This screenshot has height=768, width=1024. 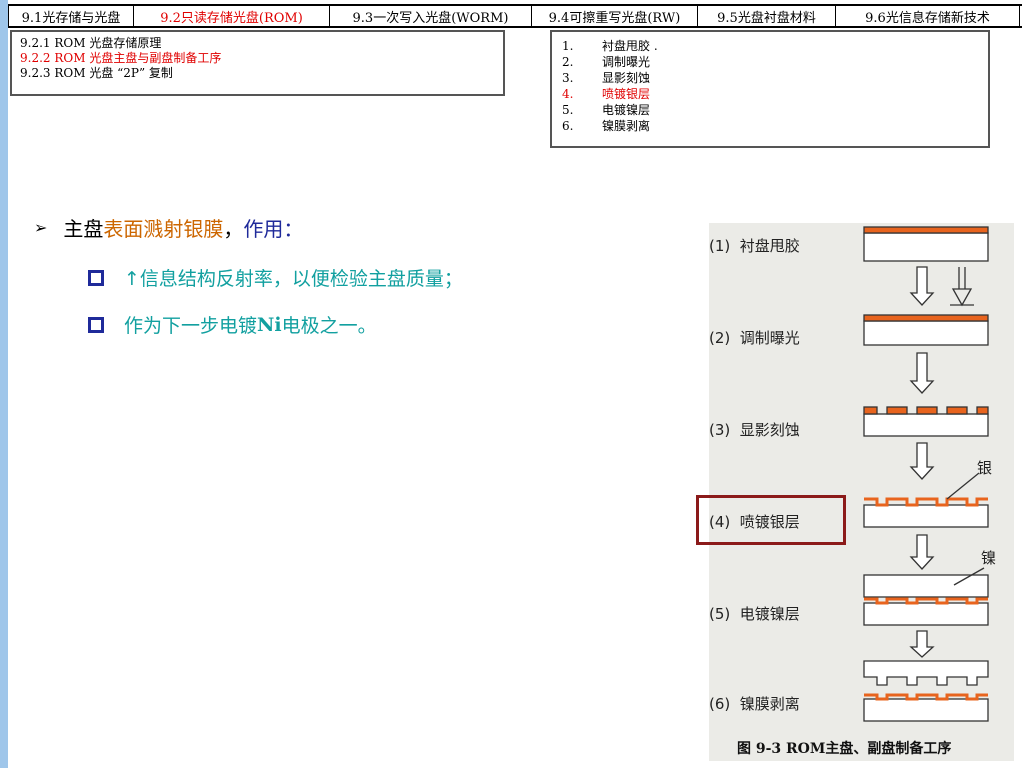 What do you see at coordinates (4, 384) in the screenshot?
I see `left-edge-strip` at bounding box center [4, 384].